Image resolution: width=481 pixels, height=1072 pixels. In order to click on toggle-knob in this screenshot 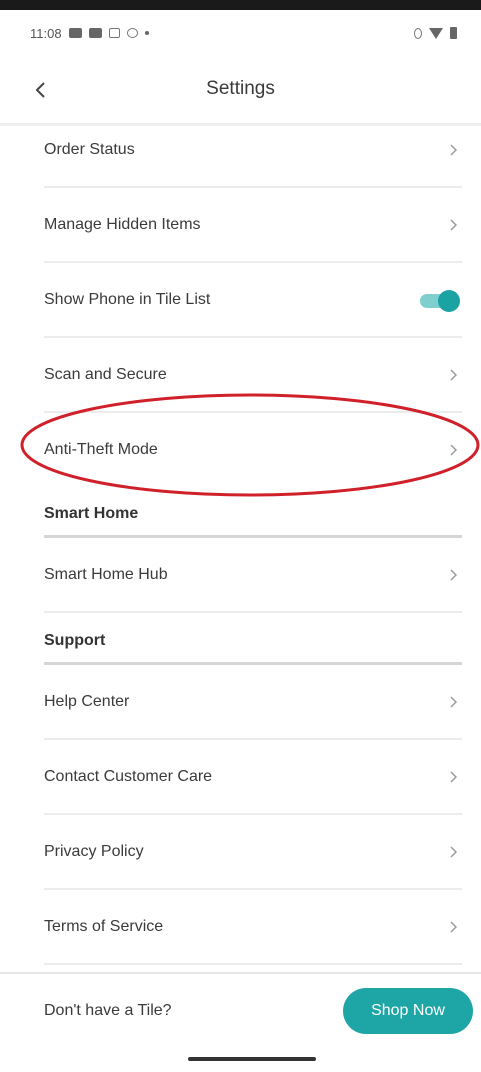, I will do `click(449, 300)`.